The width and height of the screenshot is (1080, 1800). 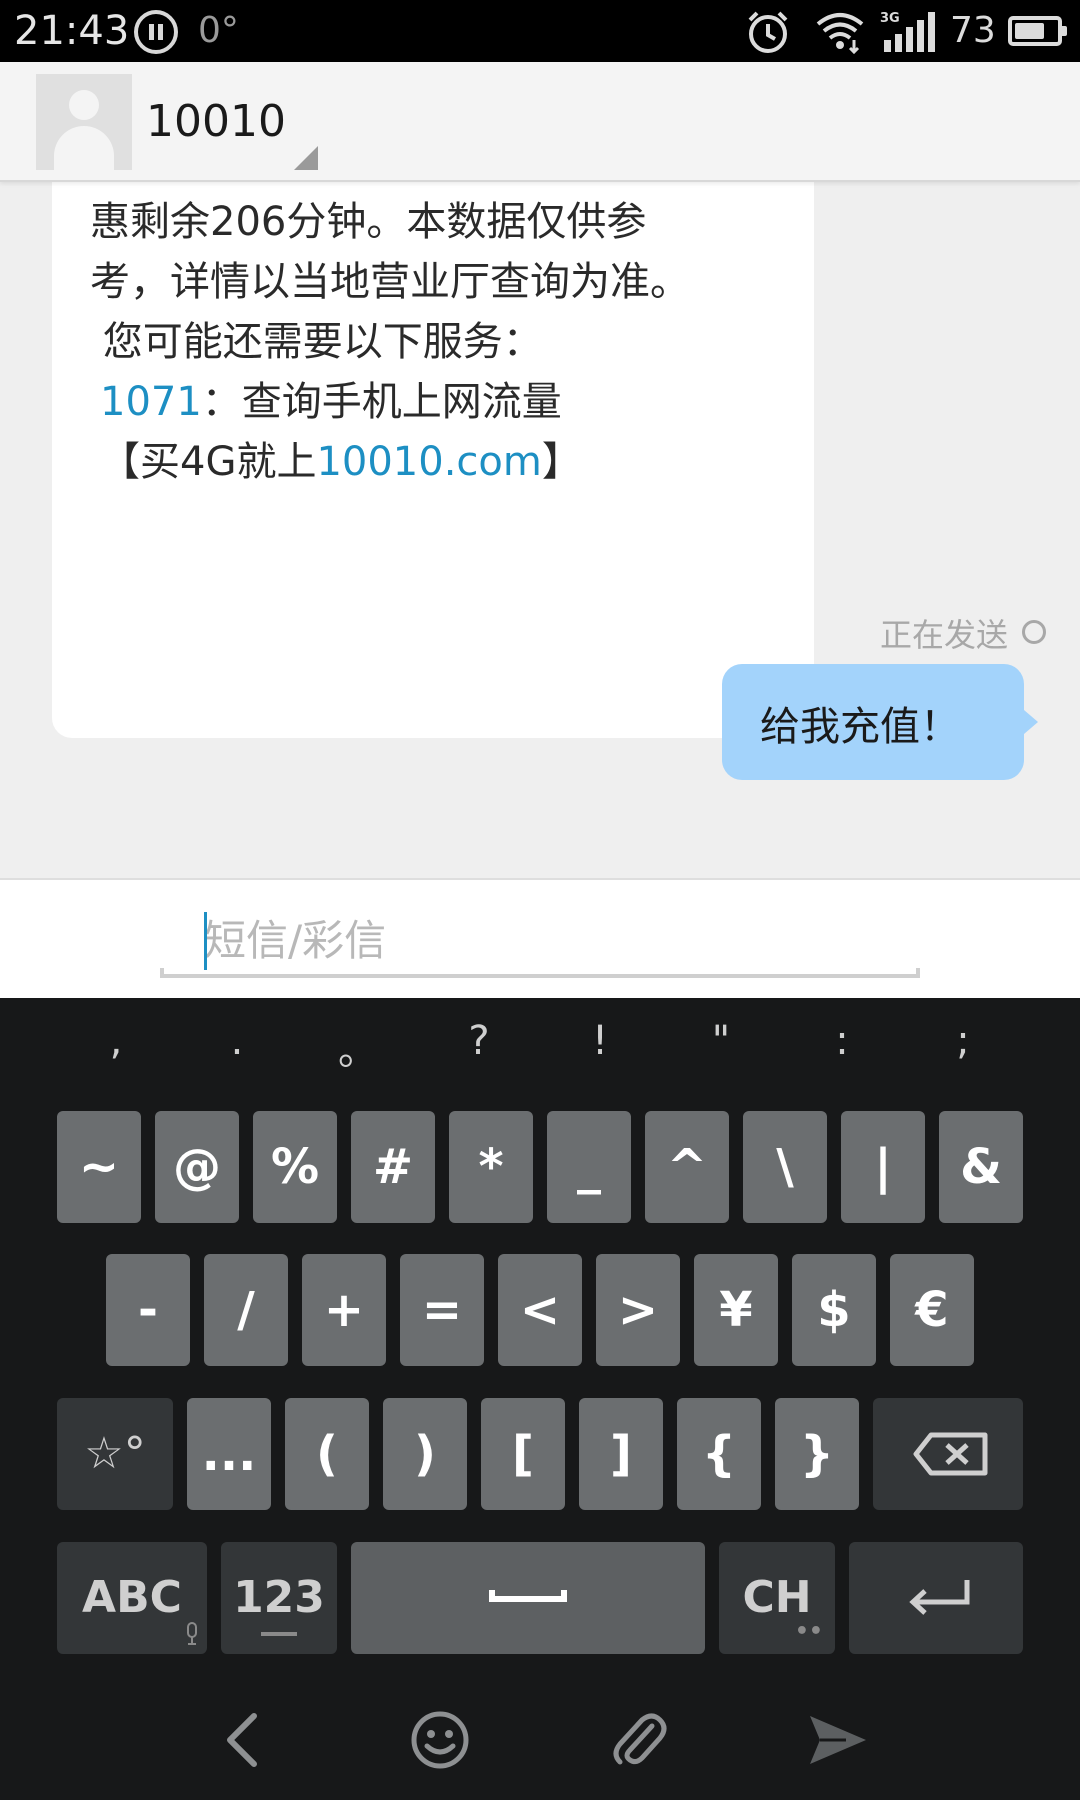 What do you see at coordinates (842, 1041) in the screenshot?
I see `punct-key: :` at bounding box center [842, 1041].